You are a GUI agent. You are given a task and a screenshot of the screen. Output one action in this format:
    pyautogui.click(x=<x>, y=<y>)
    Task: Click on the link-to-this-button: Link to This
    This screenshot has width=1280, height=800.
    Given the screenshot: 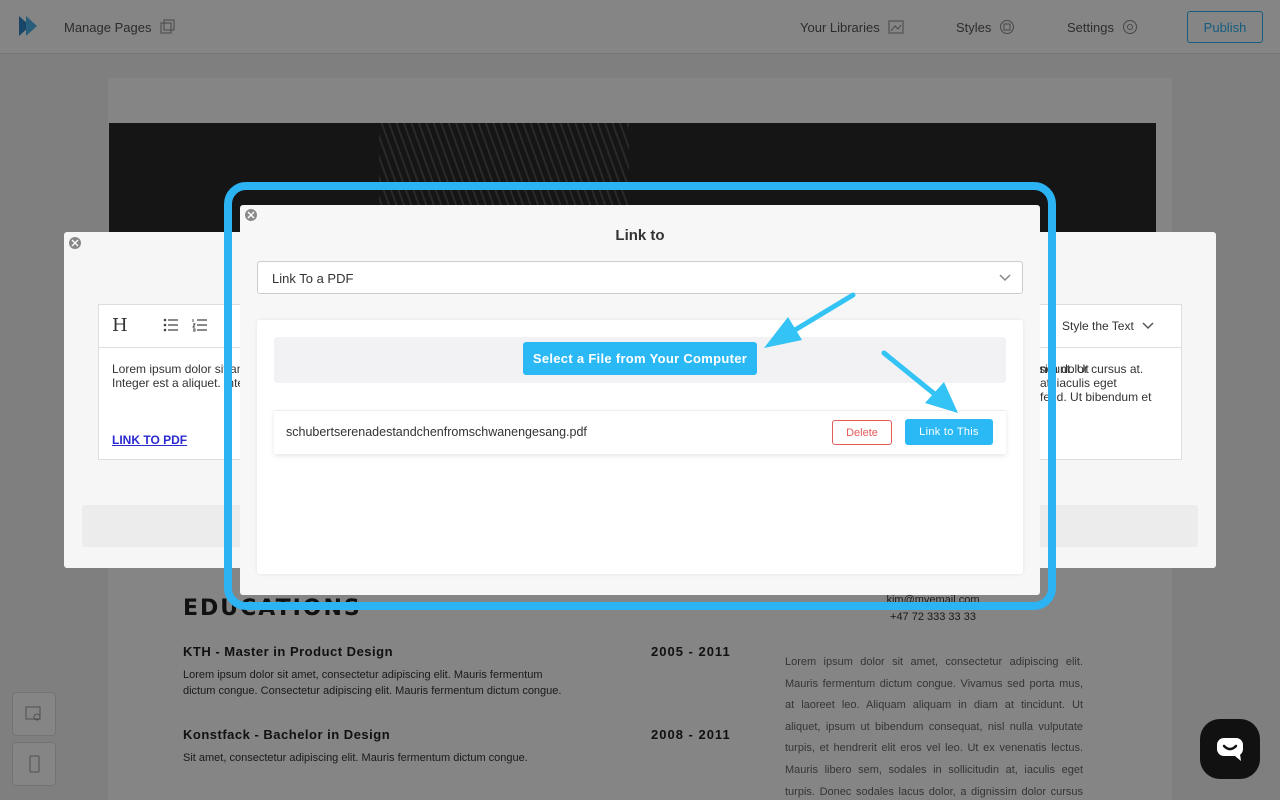 What is the action you would take?
    pyautogui.click(x=949, y=432)
    